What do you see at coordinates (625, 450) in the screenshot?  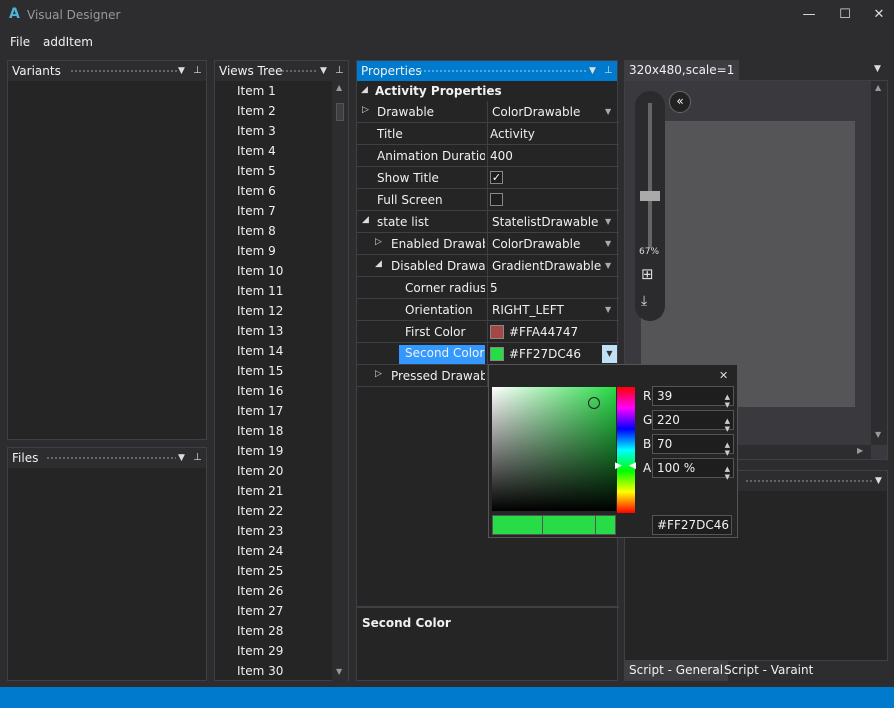 I see `hue-slider: ▶ ◀` at bounding box center [625, 450].